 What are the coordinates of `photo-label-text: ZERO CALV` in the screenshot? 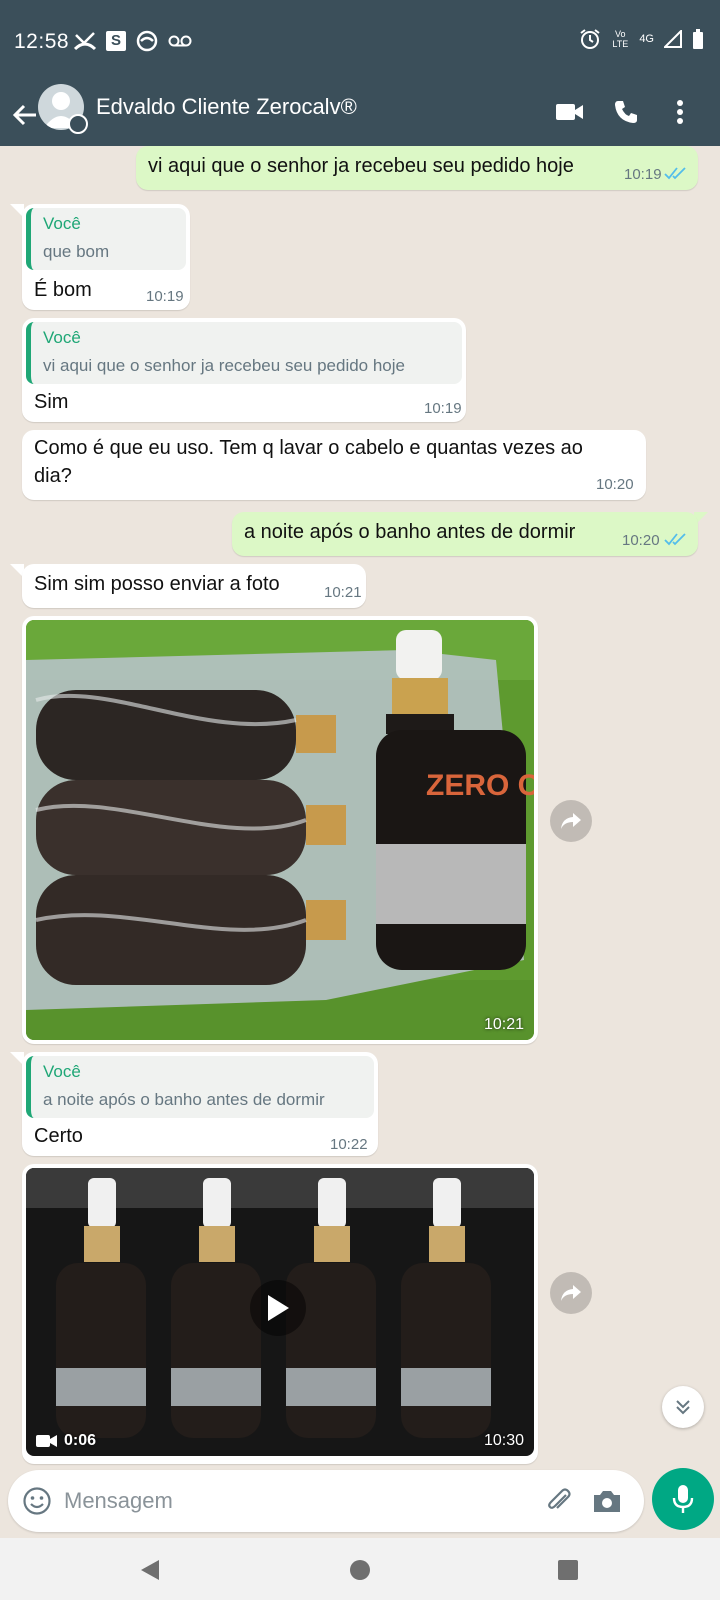 It's located at (480, 785).